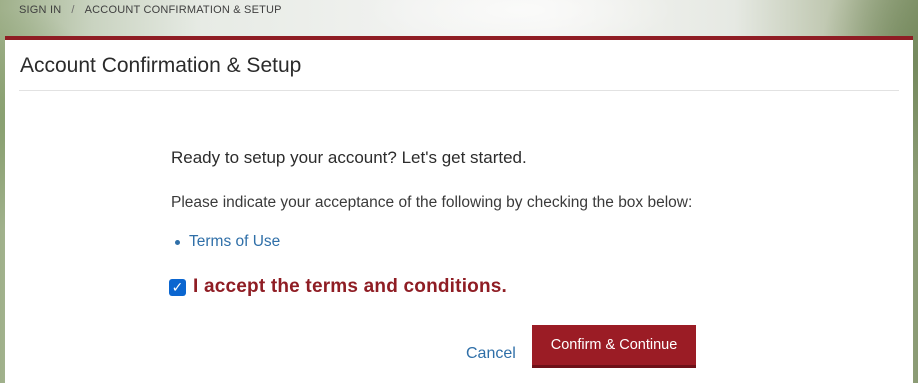 The width and height of the screenshot is (918, 383). What do you see at coordinates (491, 354) in the screenshot?
I see `cancel-button: Cancel` at bounding box center [491, 354].